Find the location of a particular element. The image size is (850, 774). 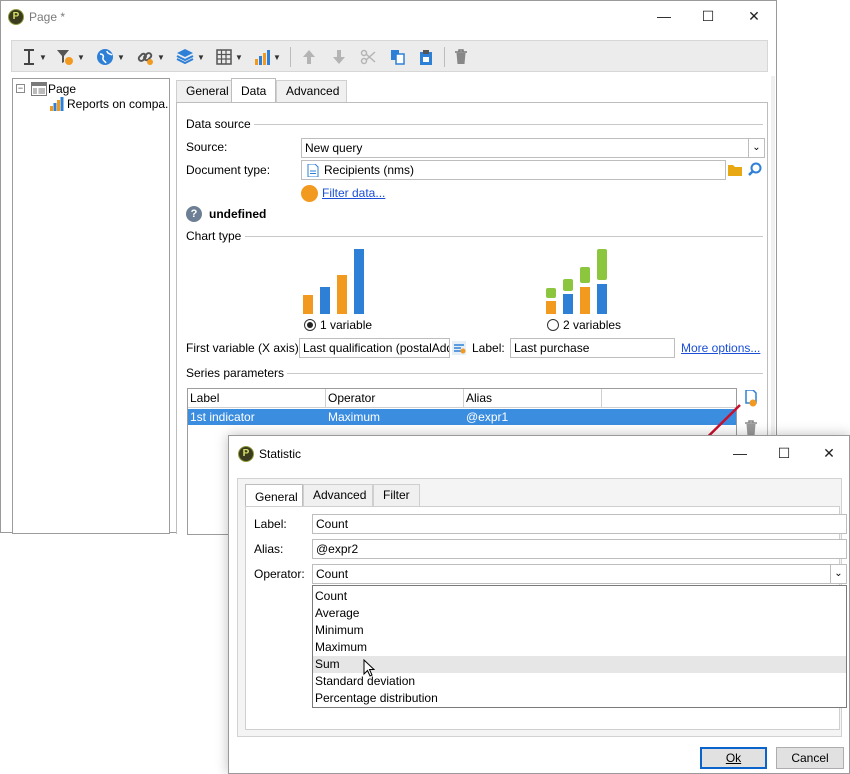

help-icon: ? is located at coordinates (194, 214).